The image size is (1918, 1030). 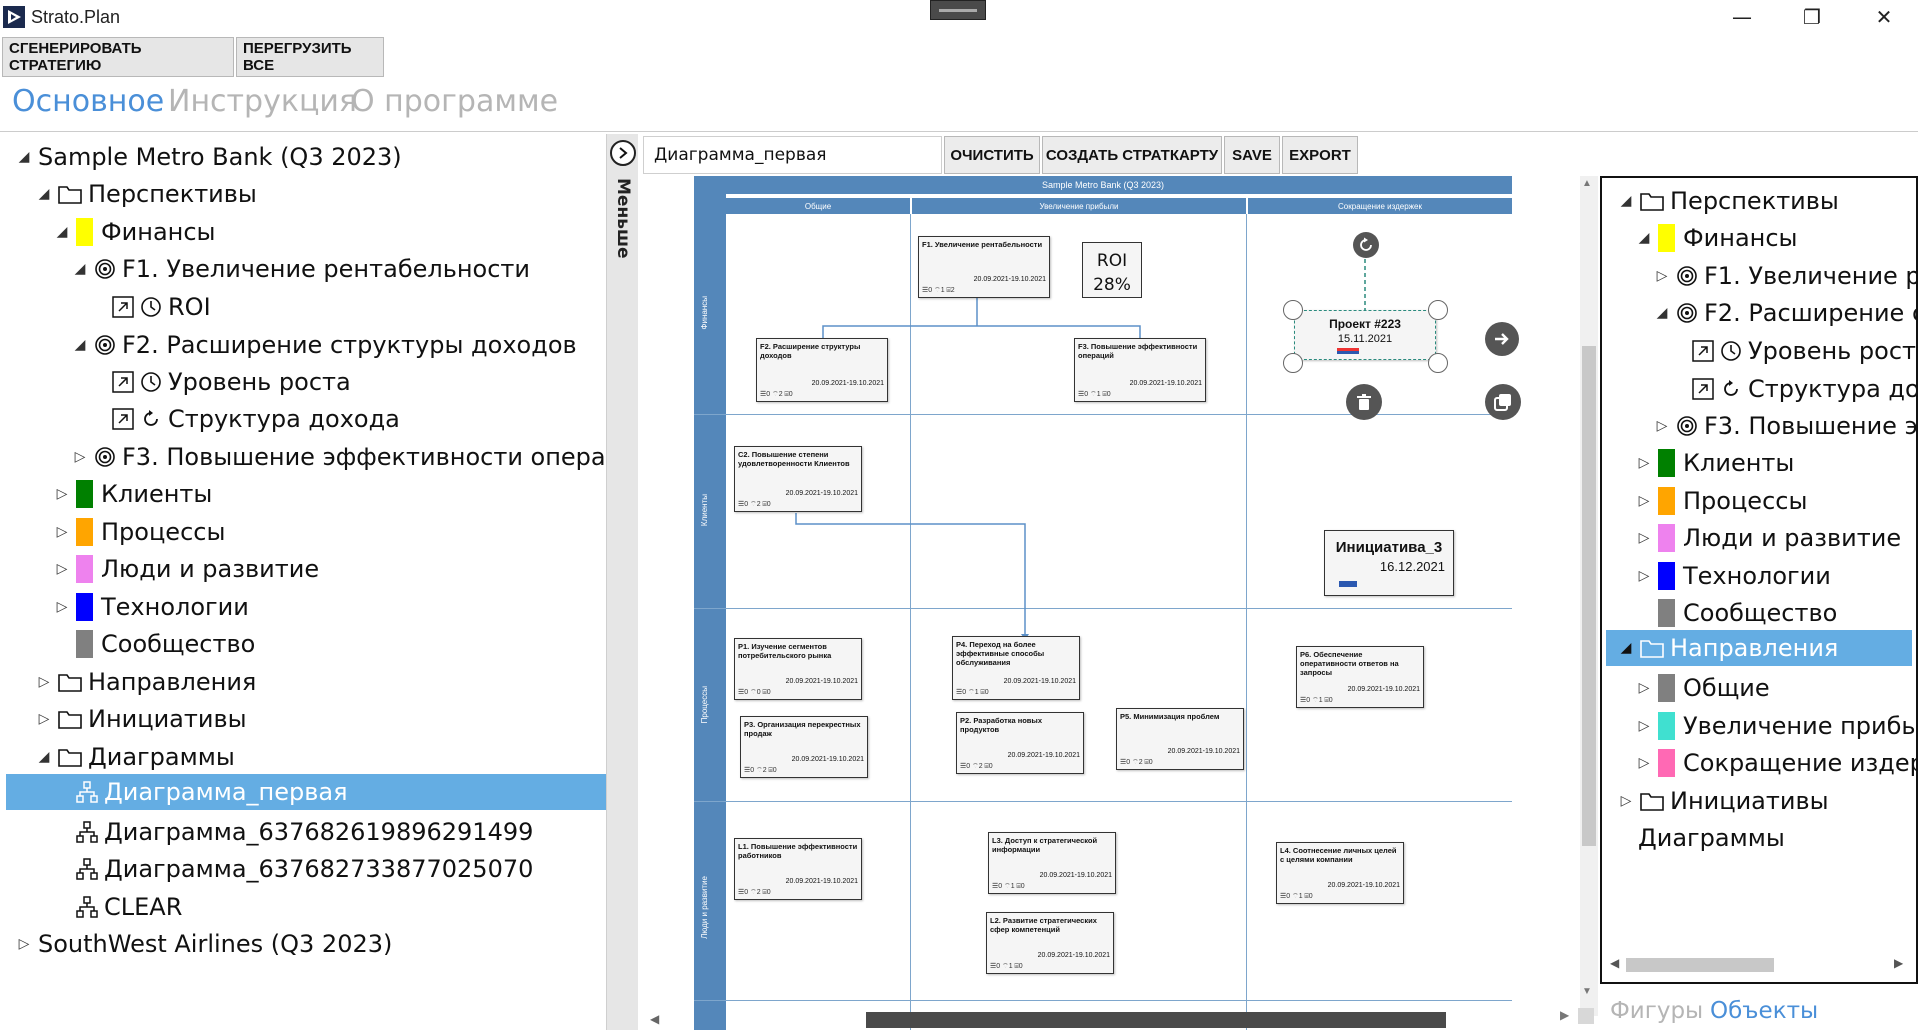 I want to click on tree-item-roi: ROI, so click(x=161, y=307).